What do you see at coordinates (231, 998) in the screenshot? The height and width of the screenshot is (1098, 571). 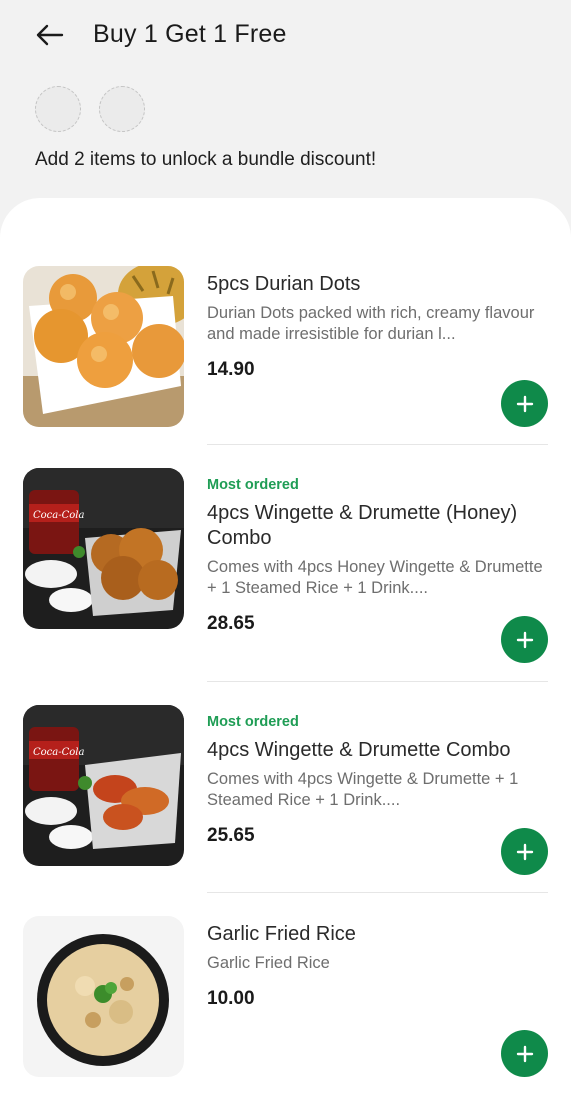 I see `item-price: 10.00` at bounding box center [231, 998].